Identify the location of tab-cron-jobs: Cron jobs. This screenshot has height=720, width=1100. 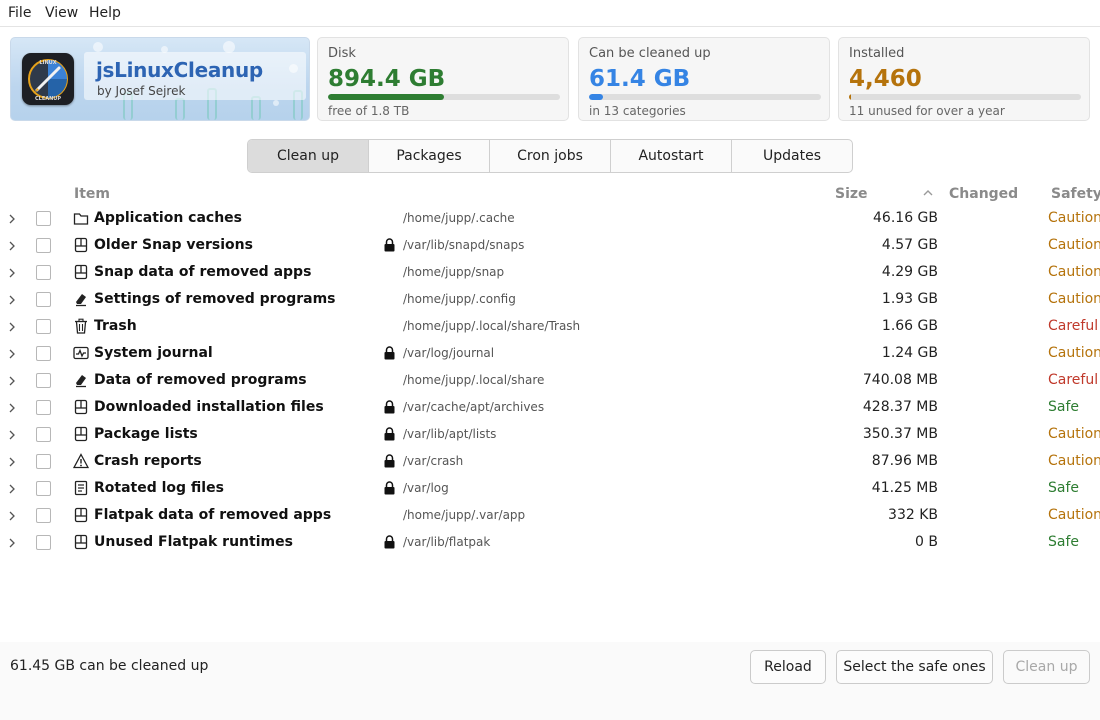
(550, 156).